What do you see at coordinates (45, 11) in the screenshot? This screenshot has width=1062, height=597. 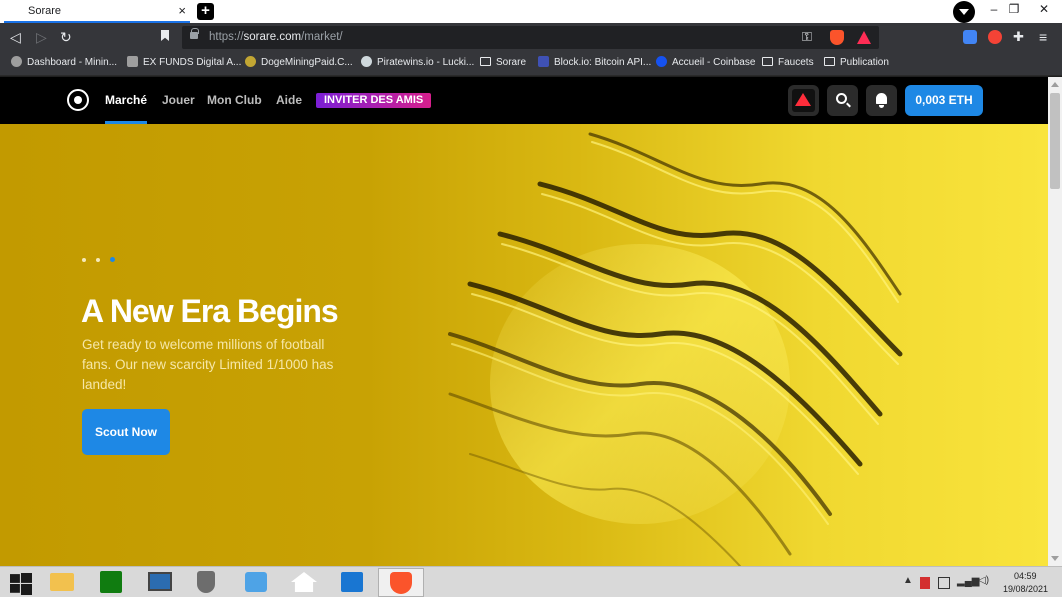 I see `tab-title: Sorare` at bounding box center [45, 11].